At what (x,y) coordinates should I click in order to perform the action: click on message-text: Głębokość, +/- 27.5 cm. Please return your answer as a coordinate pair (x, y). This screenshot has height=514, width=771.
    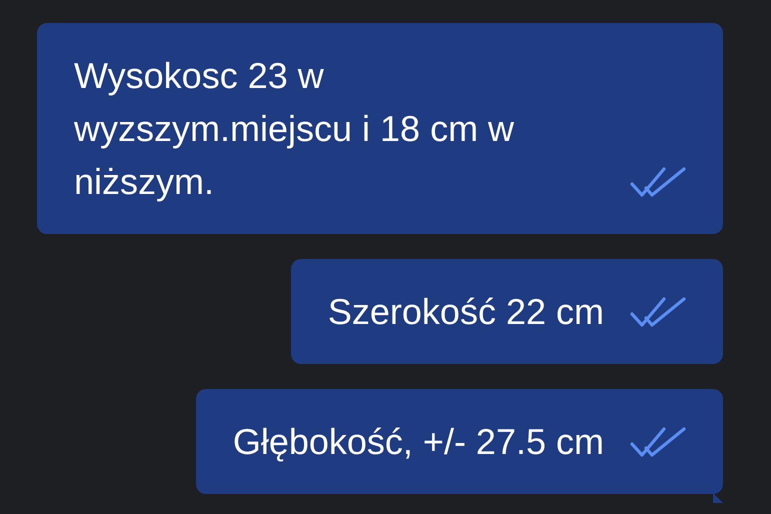
    Looking at the image, I should click on (418, 442).